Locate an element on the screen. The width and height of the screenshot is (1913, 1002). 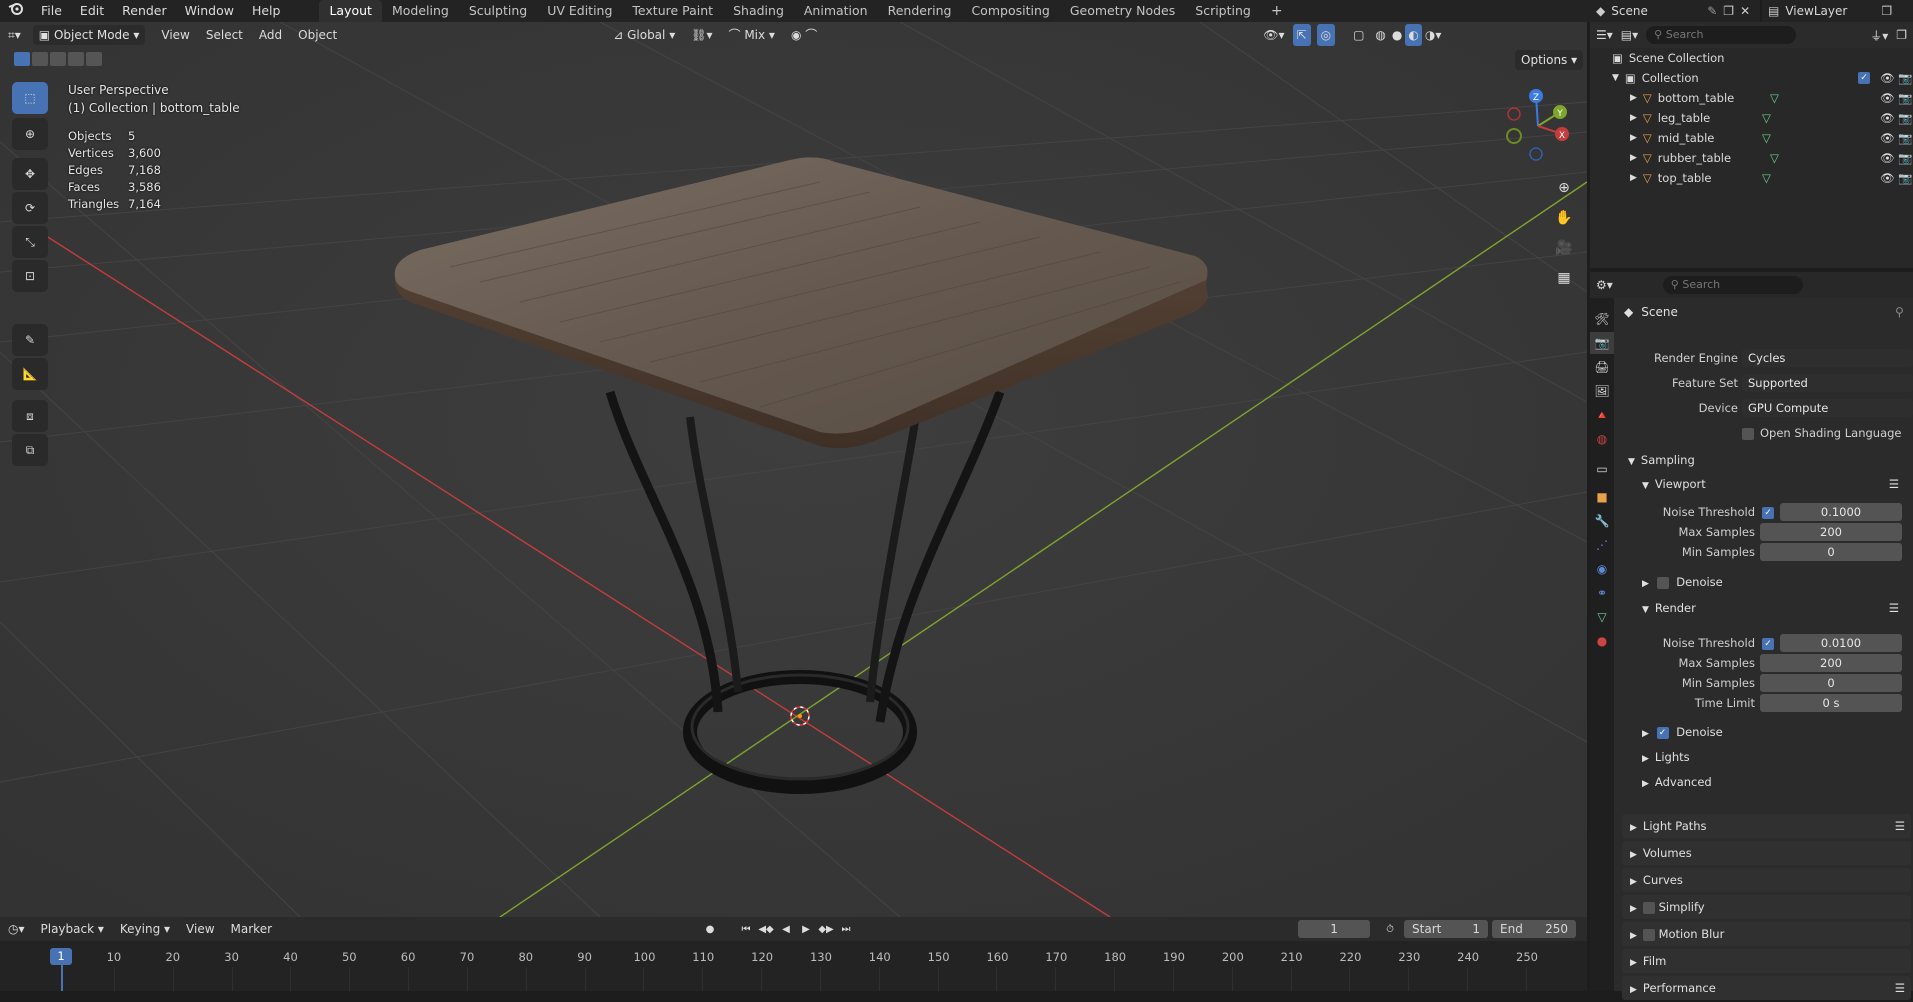
snap-dropdown: ⌒ Mix ▾ is located at coordinates (751, 35).